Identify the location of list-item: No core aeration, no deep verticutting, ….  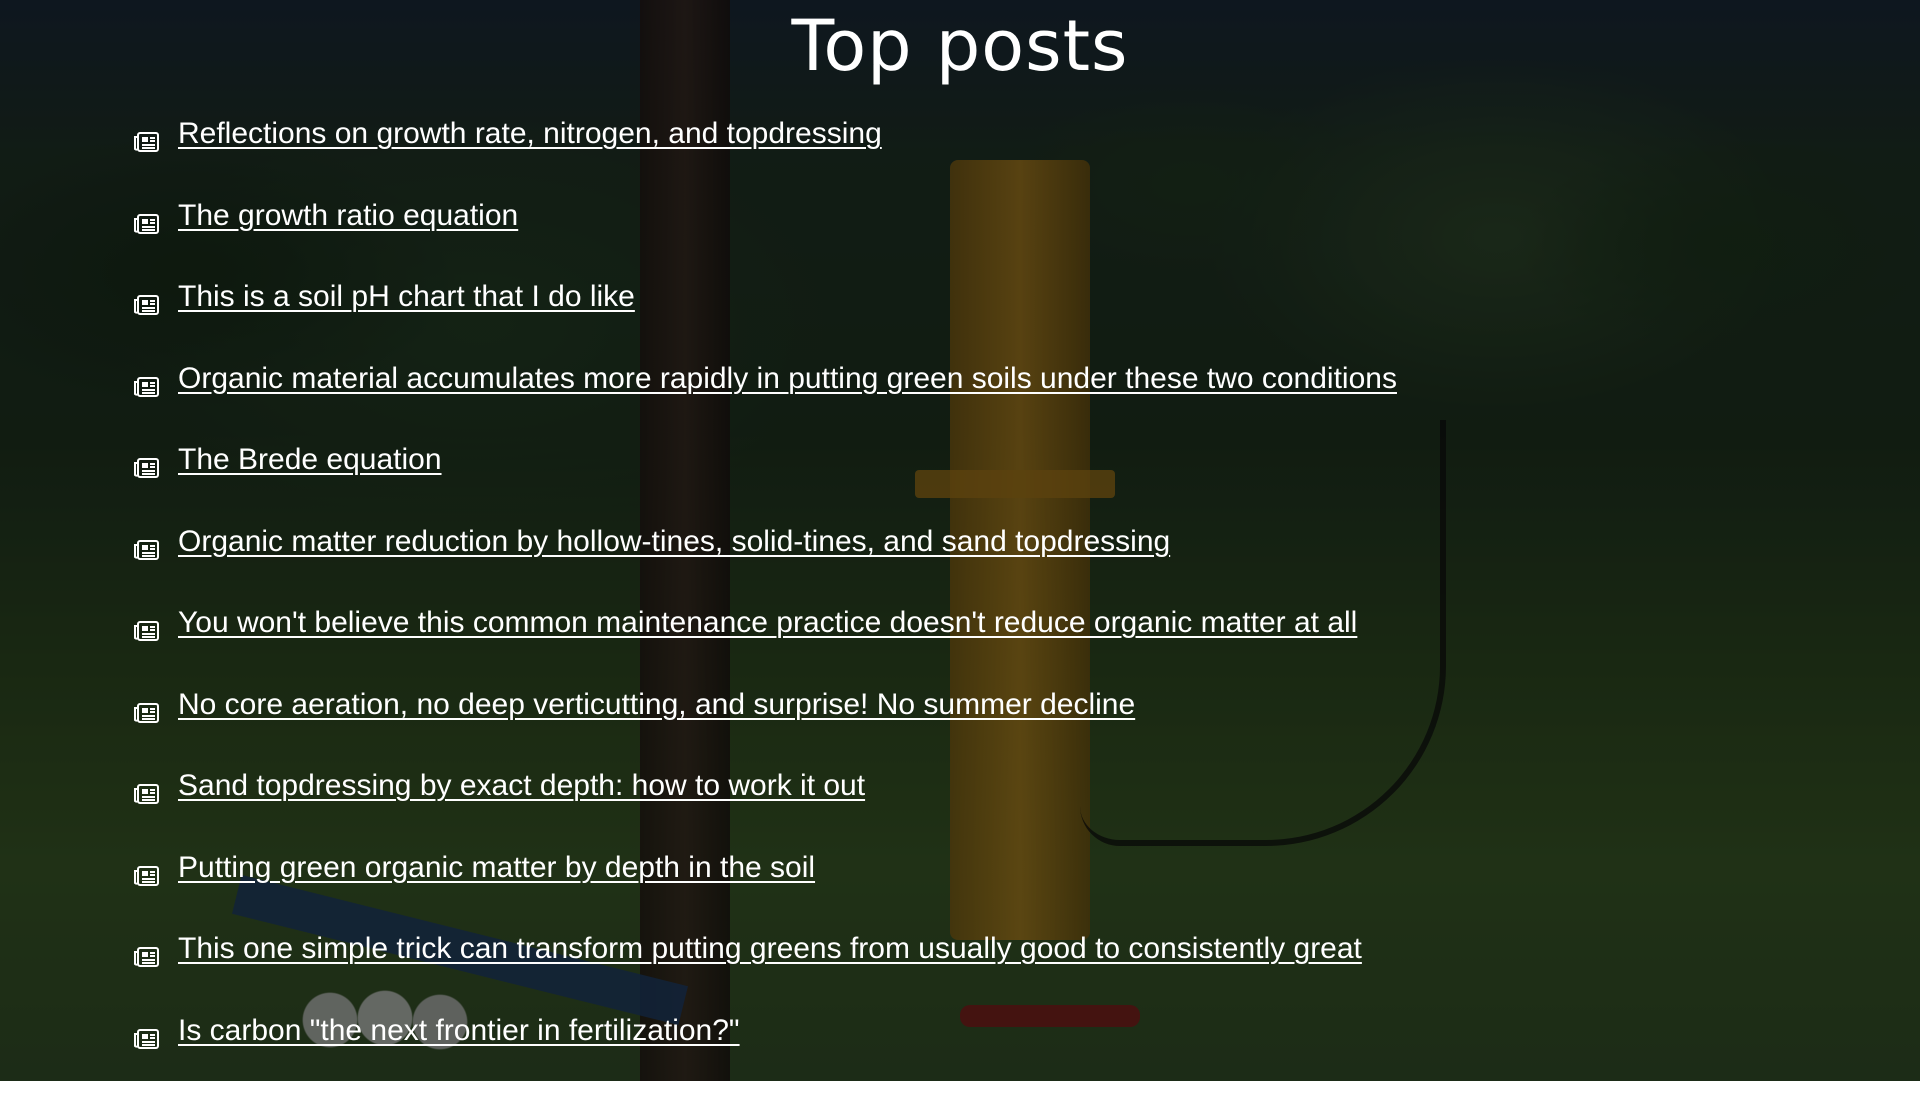
(765, 729).